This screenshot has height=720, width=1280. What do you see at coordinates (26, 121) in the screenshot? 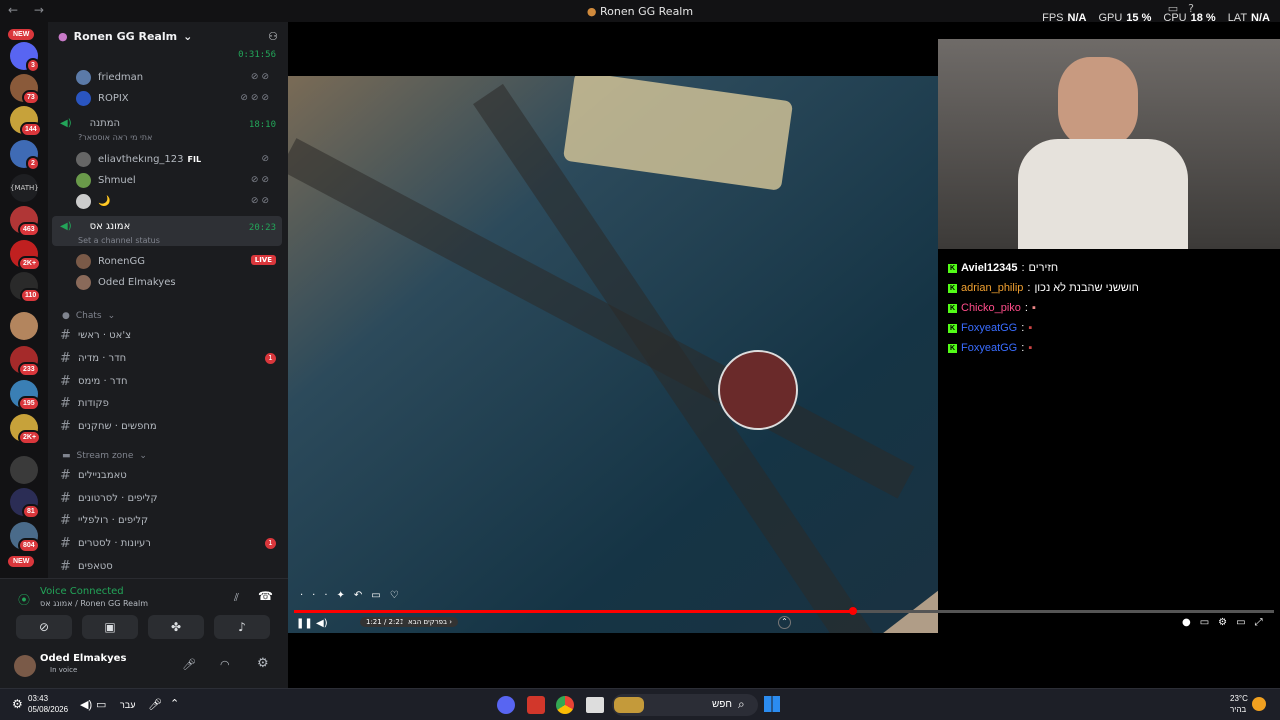
I see `server-icon-3: 144` at bounding box center [26, 121].